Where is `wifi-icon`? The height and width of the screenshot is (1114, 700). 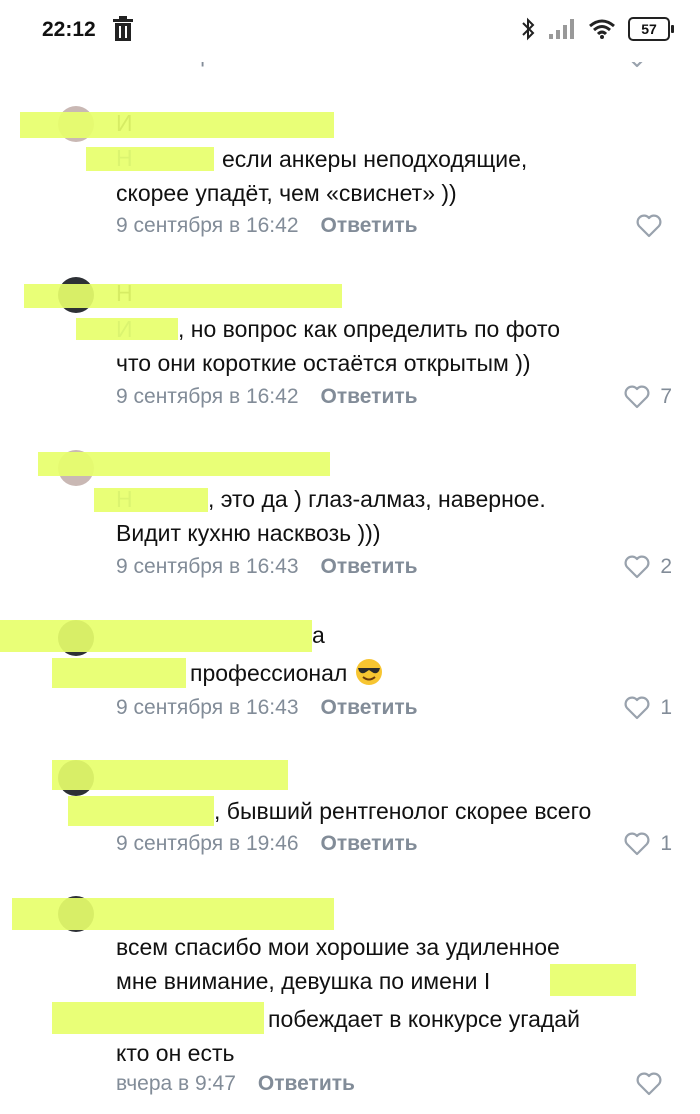 wifi-icon is located at coordinates (602, 29).